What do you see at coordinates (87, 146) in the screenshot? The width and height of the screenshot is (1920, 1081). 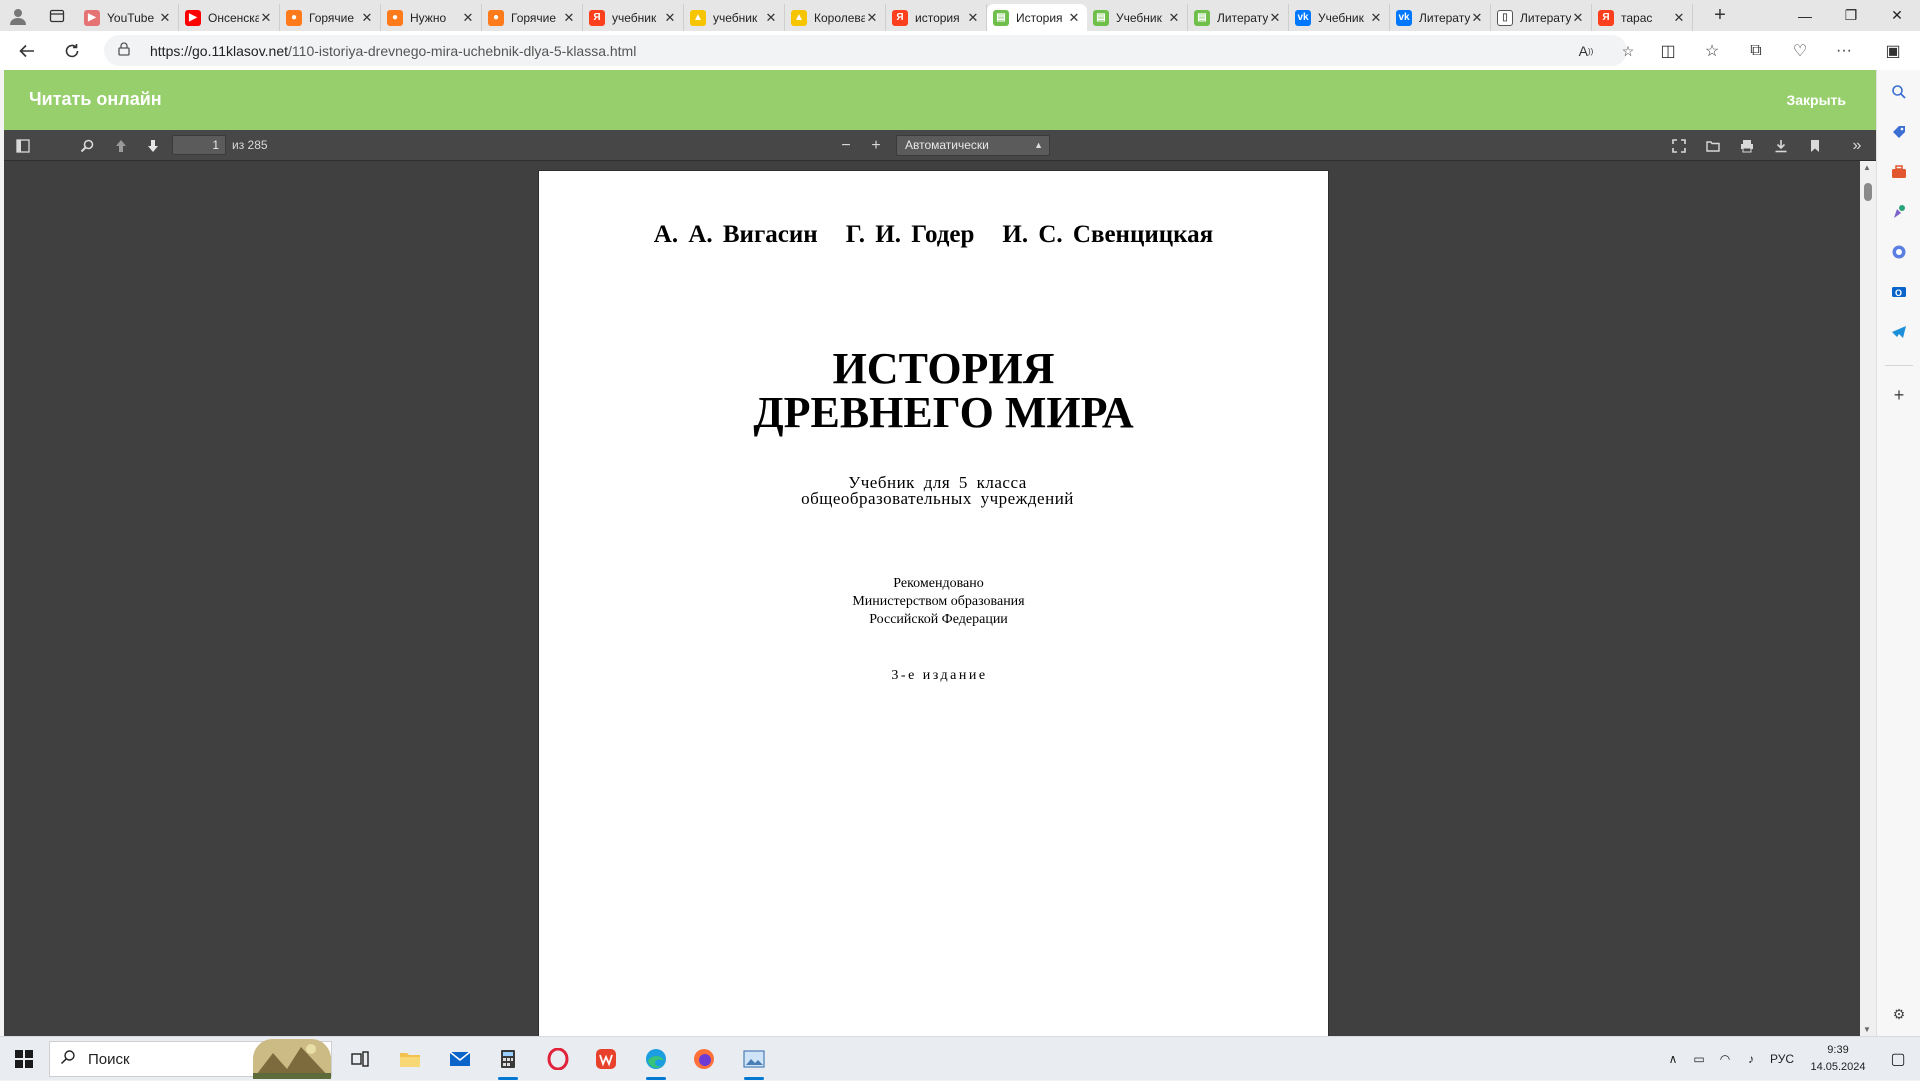 I see `find-search-icon` at bounding box center [87, 146].